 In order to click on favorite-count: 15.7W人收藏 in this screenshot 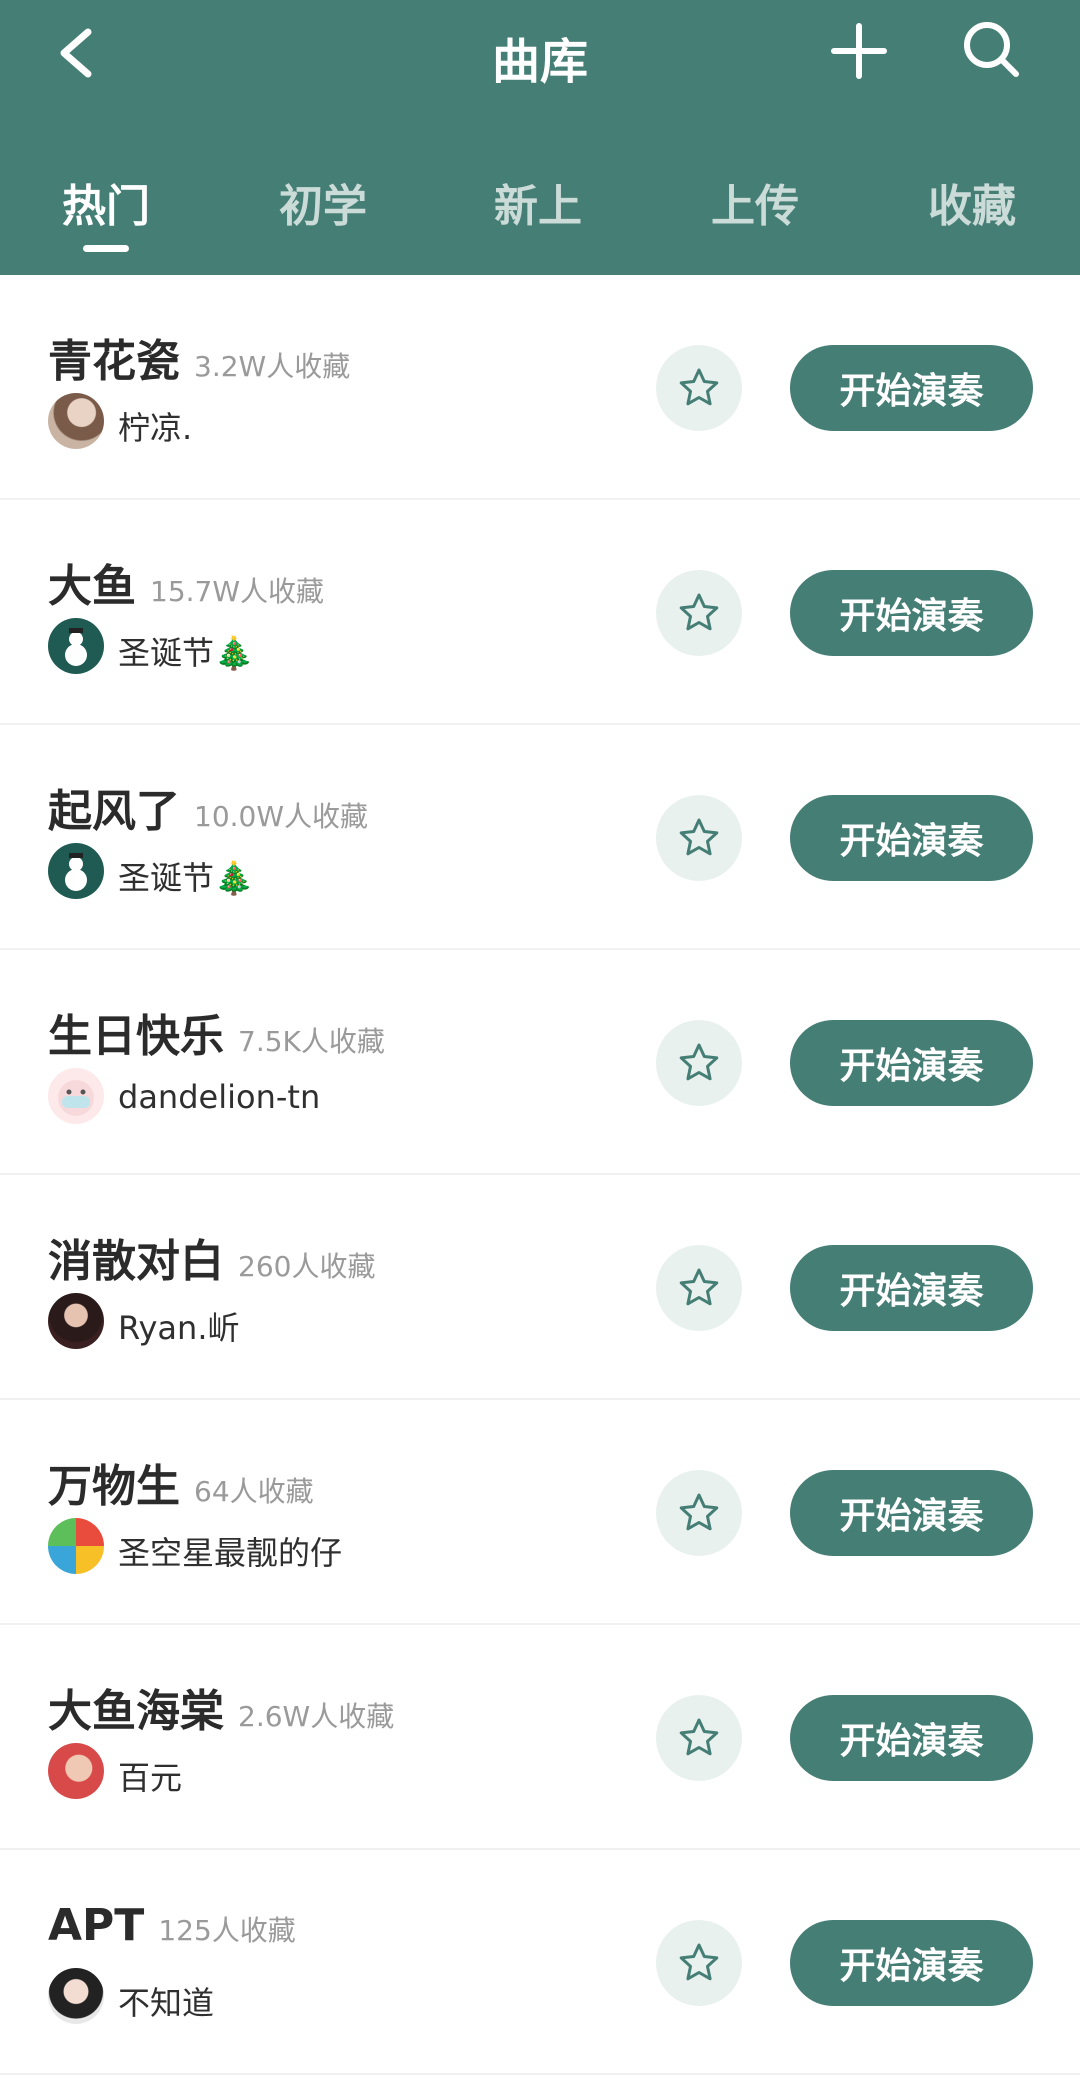, I will do `click(237, 591)`.